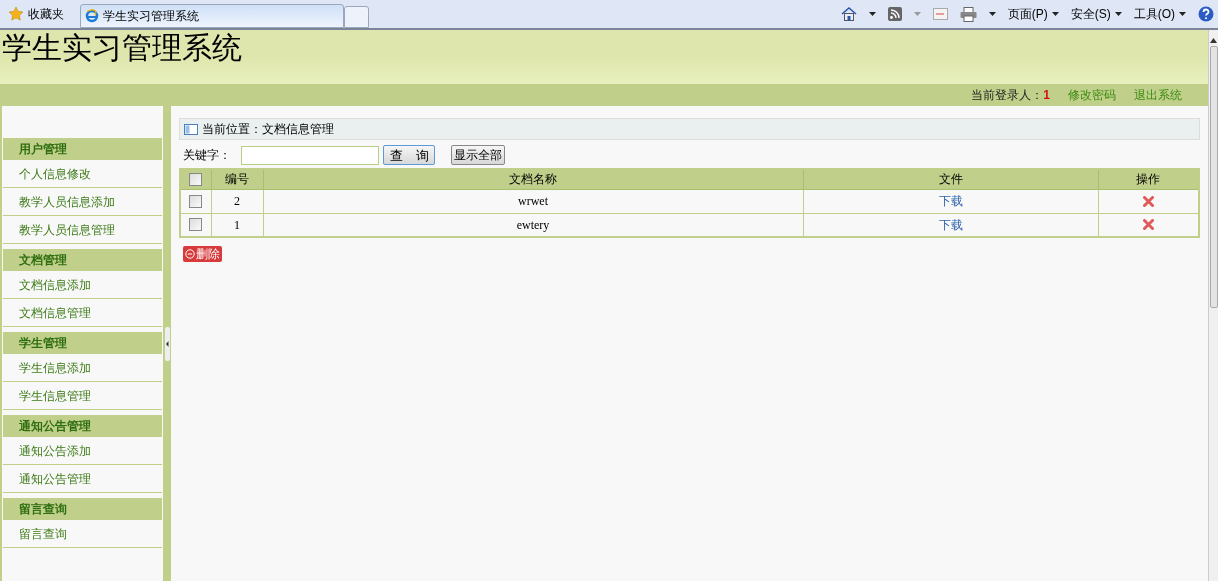  What do you see at coordinates (82, 230) in the screenshot?
I see `sidebar-item: 教学人员信息管理` at bounding box center [82, 230].